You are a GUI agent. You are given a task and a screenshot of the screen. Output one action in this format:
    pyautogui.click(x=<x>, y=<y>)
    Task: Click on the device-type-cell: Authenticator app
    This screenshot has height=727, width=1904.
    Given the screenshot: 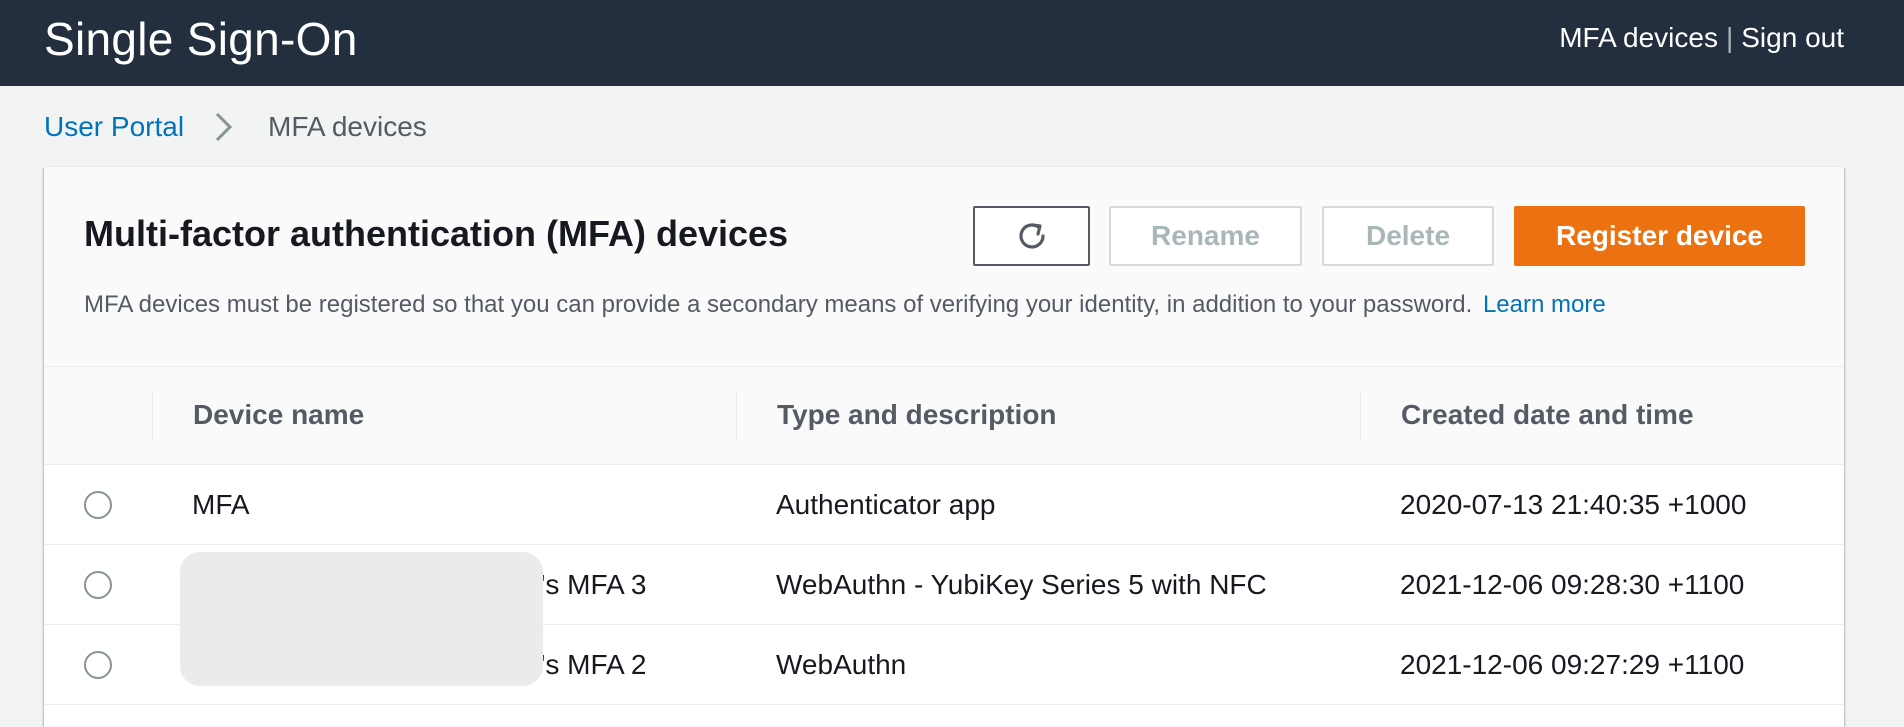 What is the action you would take?
    pyautogui.click(x=886, y=504)
    